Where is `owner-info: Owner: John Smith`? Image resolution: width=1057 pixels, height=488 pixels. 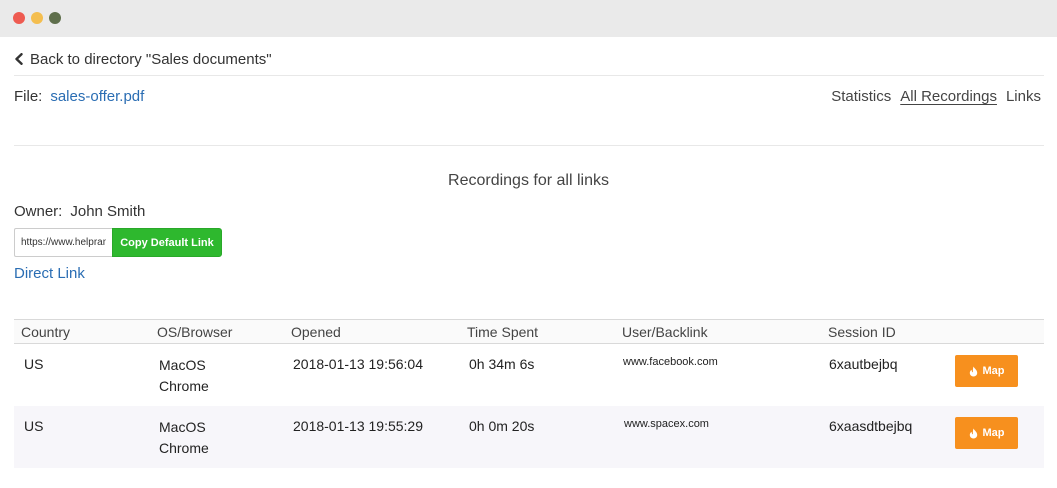
owner-info: Owner: John Smith is located at coordinates (79, 211).